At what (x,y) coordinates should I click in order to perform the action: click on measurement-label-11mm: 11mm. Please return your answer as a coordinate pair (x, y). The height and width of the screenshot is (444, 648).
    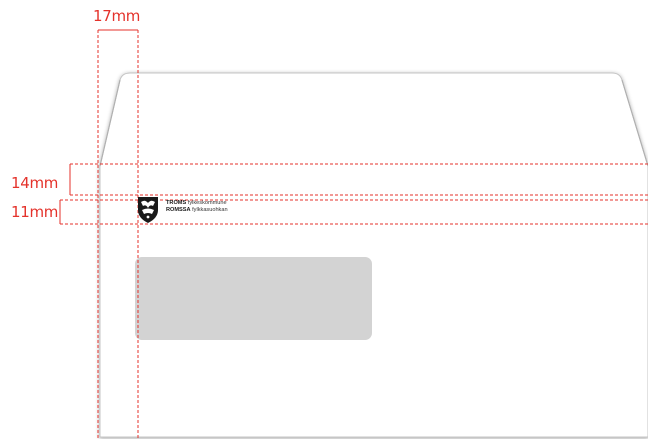
    Looking at the image, I should click on (35, 212).